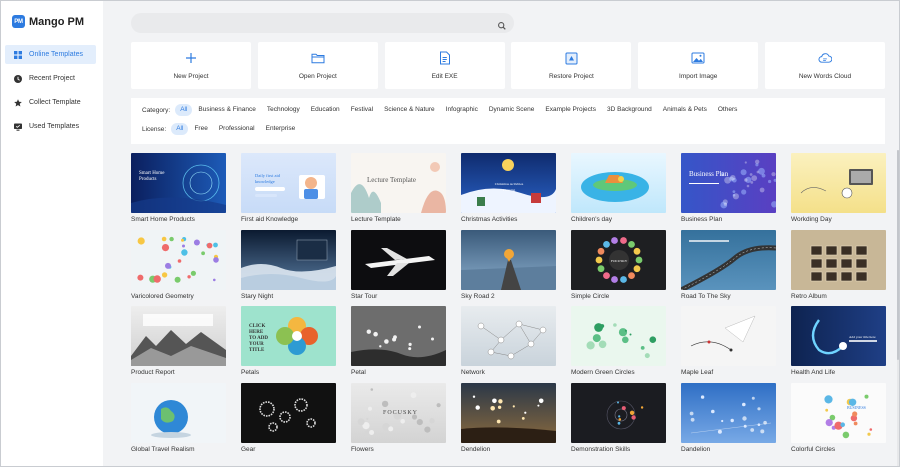  What do you see at coordinates (184, 110) in the screenshot?
I see `category-chip-all: All` at bounding box center [184, 110].